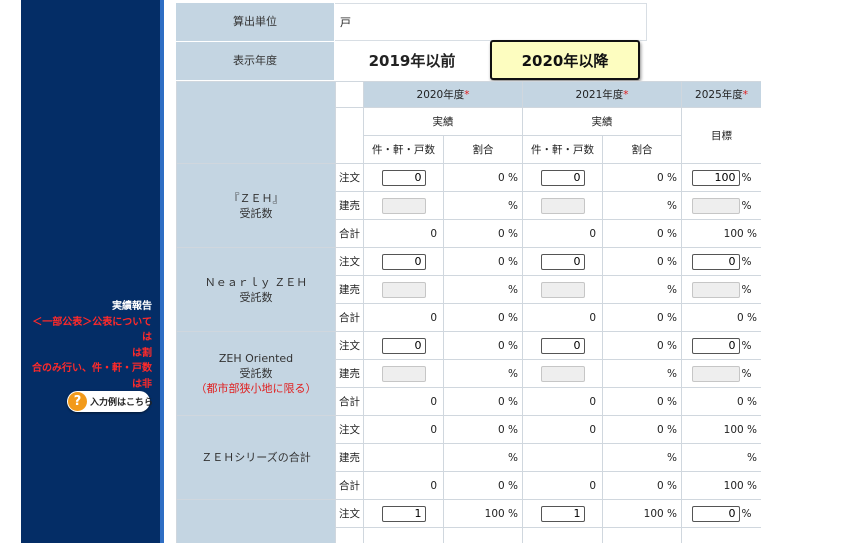 The width and height of the screenshot is (853, 543). I want to click on zeh-2020-built-input, so click(403, 205).